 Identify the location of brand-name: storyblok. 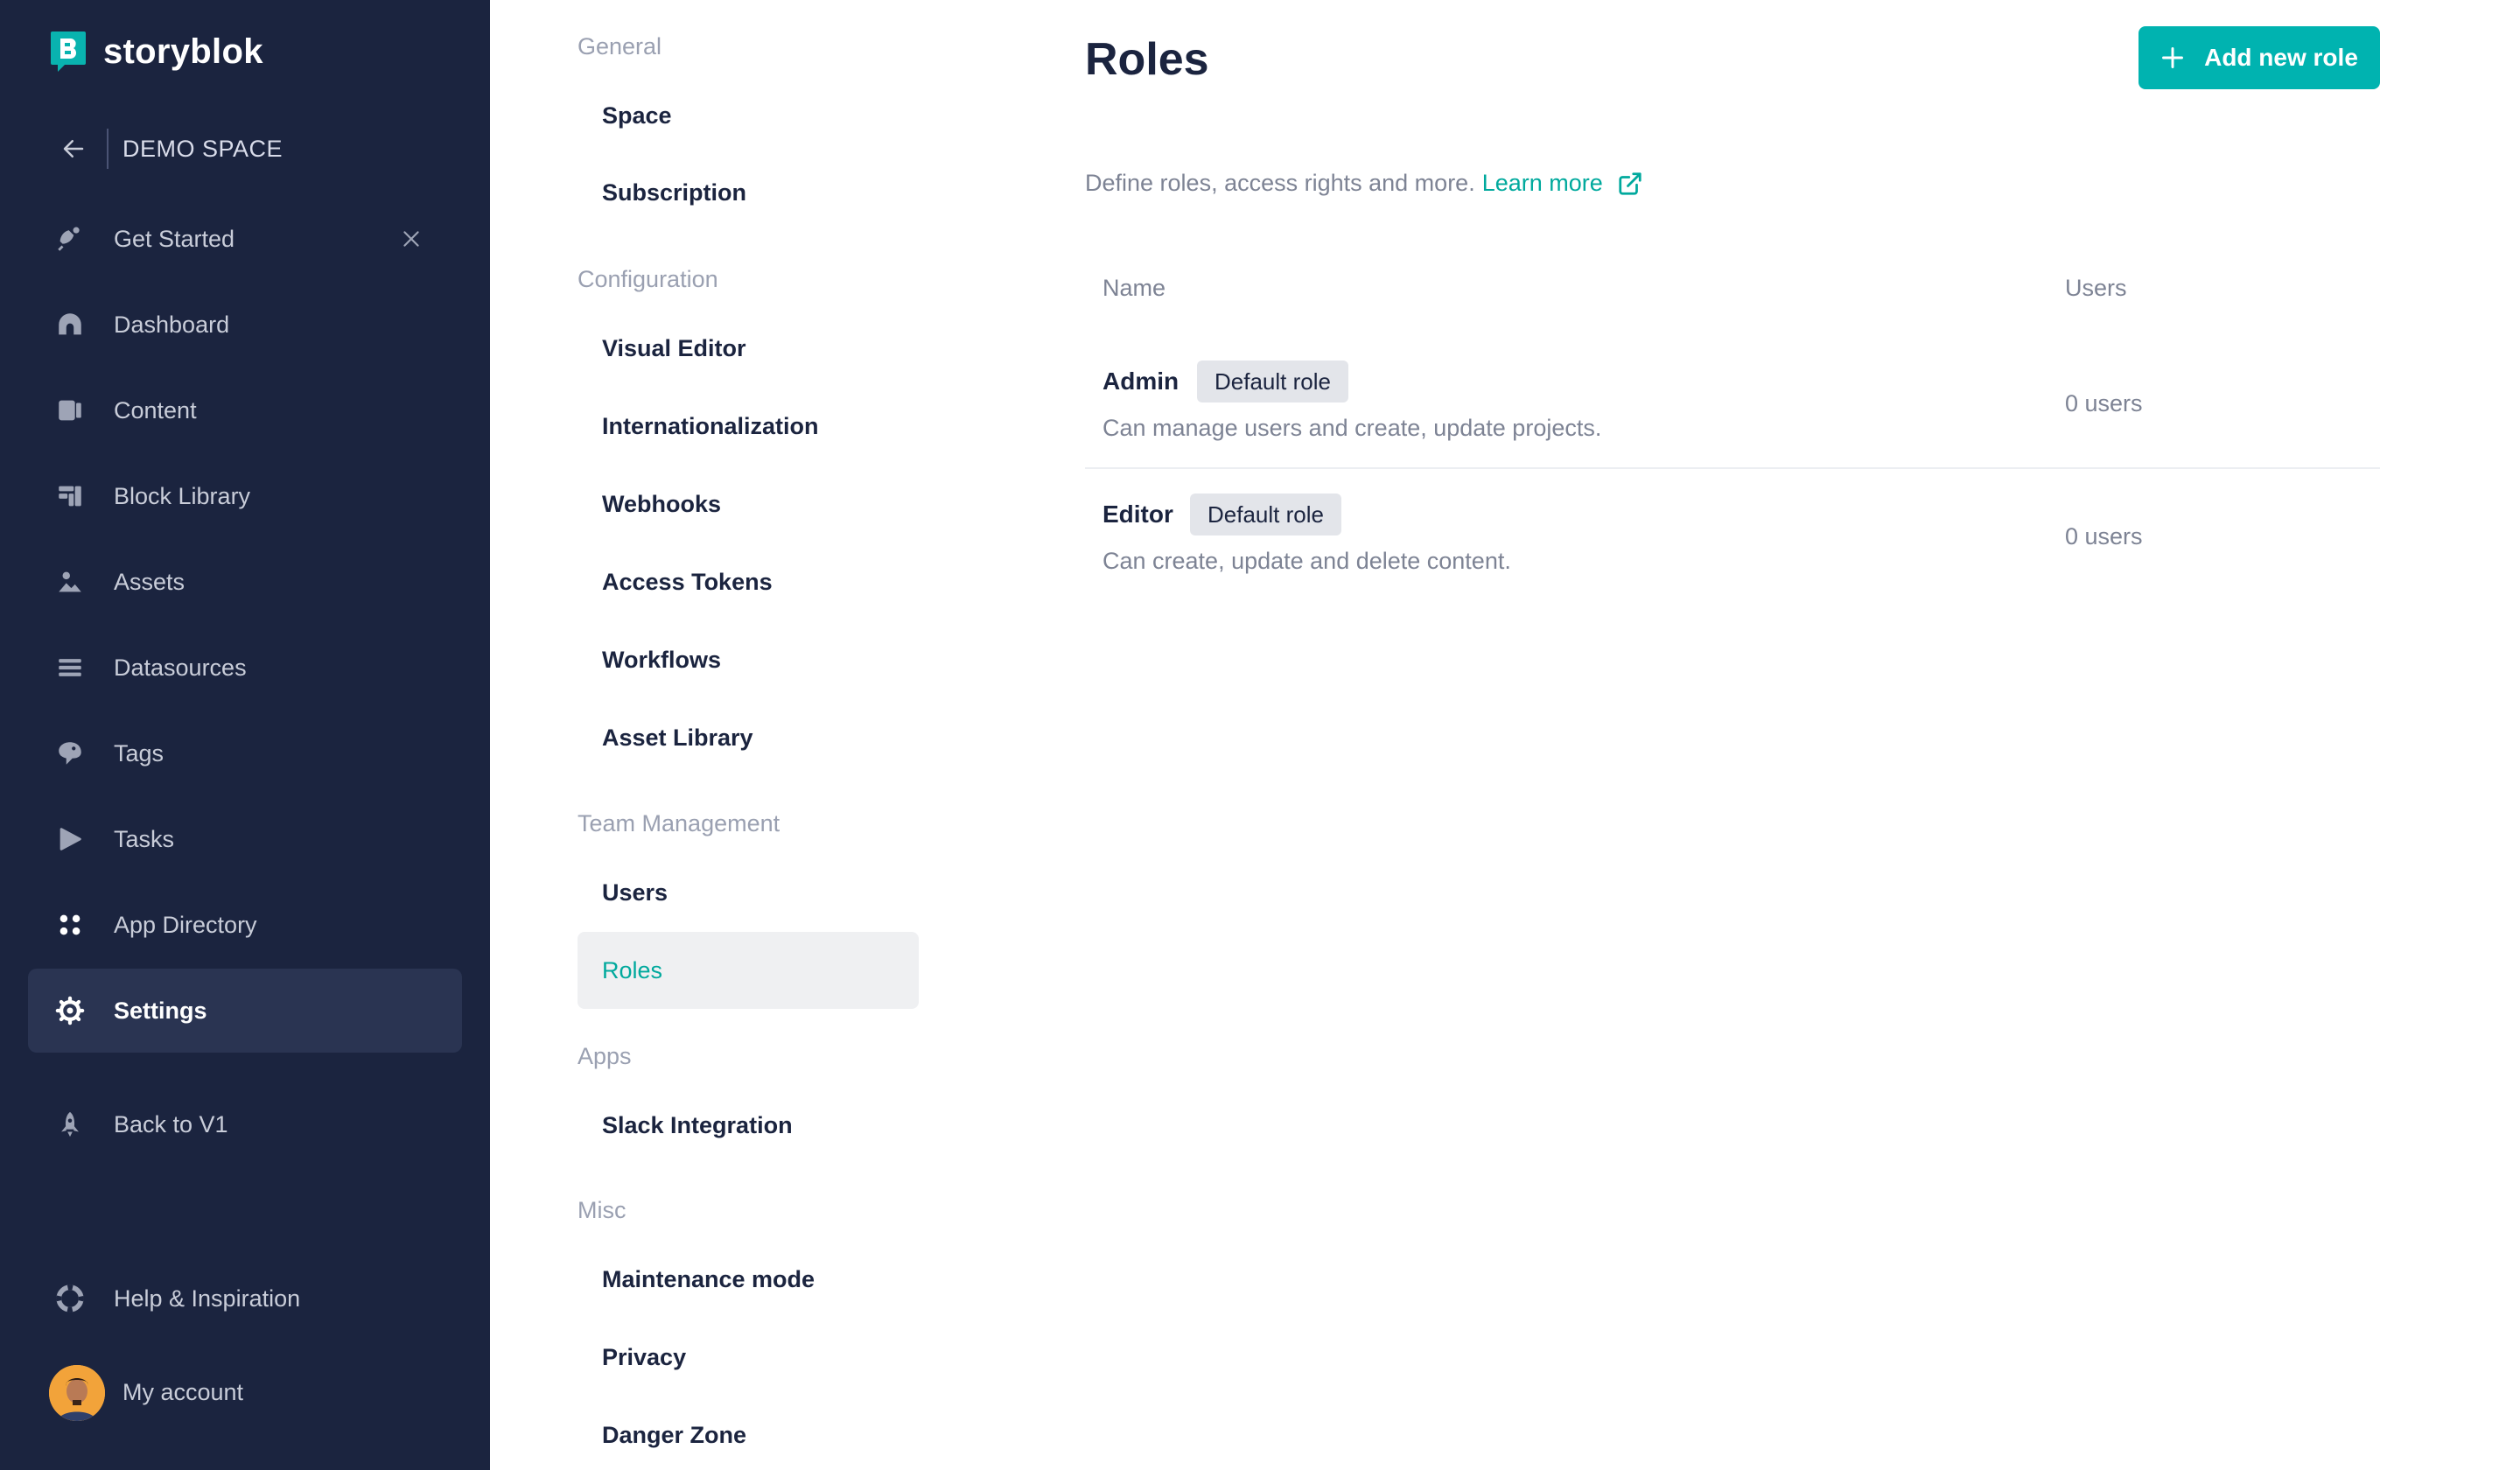
(183, 51).